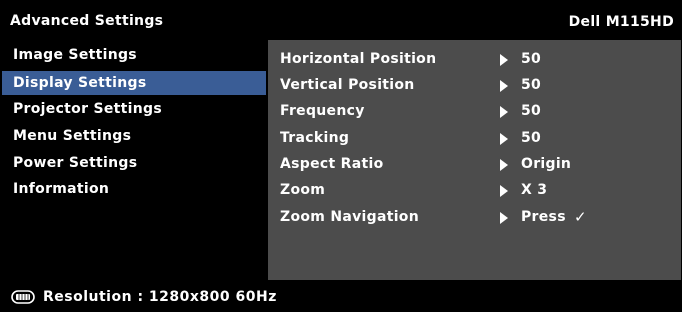 This screenshot has height=312, width=682. I want to click on page-title: Advanced Settings, so click(87, 21).